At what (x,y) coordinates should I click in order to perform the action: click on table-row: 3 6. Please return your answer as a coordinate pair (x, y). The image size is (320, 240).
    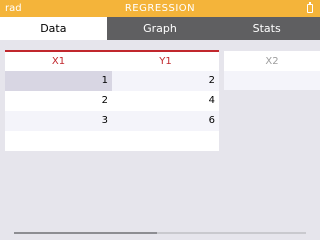
    Looking at the image, I should click on (112, 121).